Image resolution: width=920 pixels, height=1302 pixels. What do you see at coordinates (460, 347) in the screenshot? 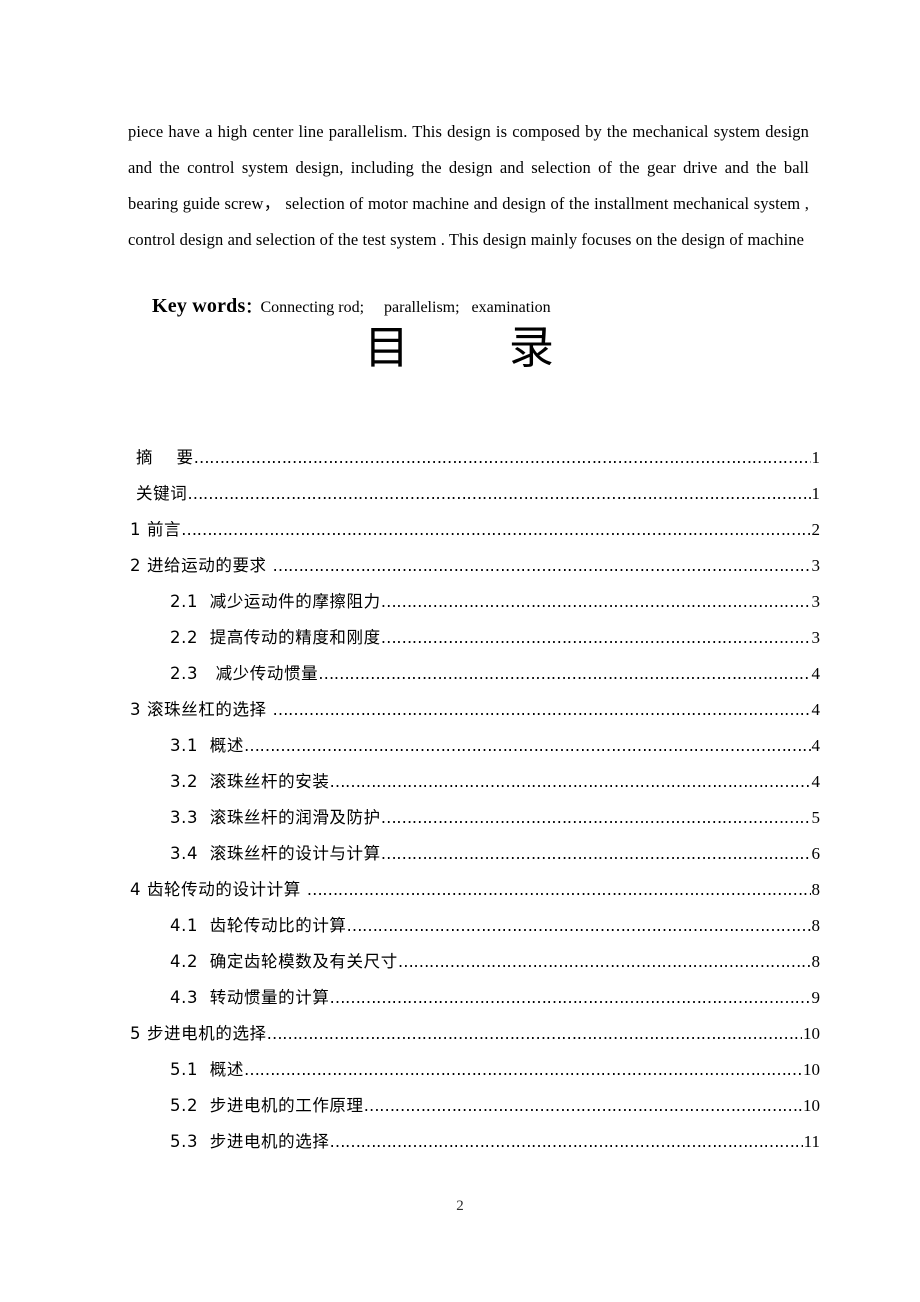
I see `toc-title: 目 录` at bounding box center [460, 347].